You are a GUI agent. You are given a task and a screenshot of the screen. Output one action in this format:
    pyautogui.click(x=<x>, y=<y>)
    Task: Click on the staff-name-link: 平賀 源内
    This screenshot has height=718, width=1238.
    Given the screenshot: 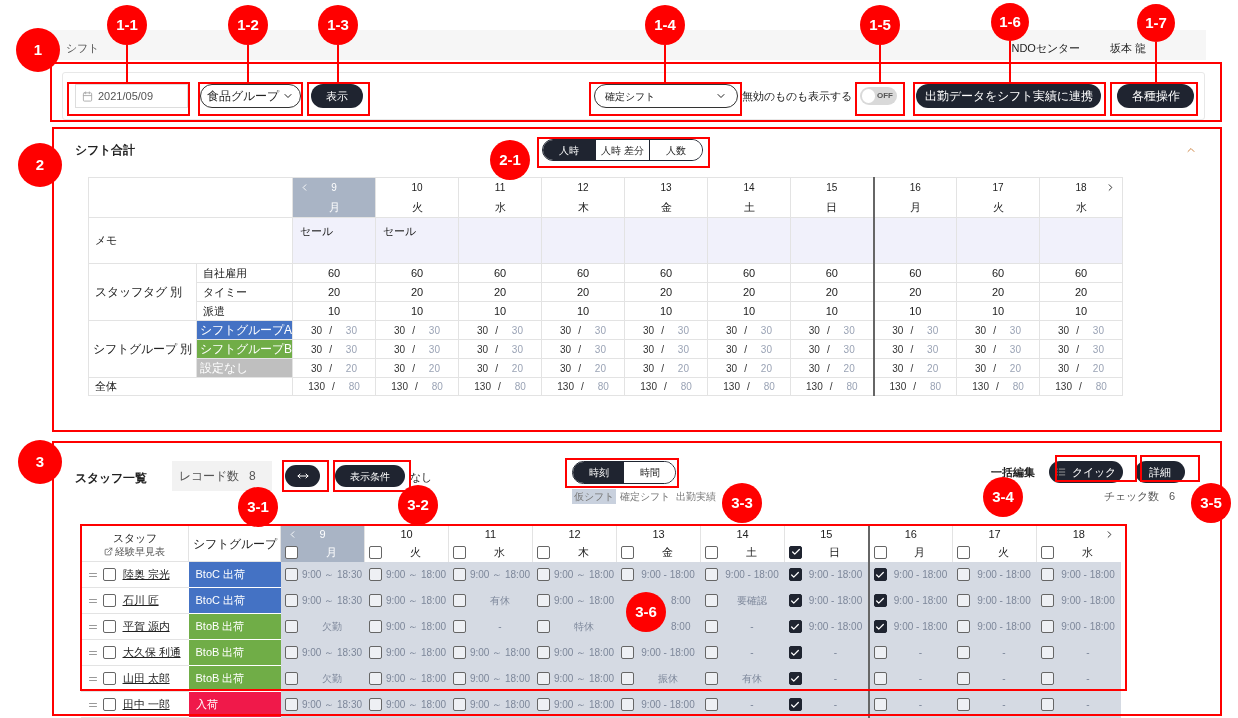 What is the action you would take?
    pyautogui.click(x=146, y=626)
    